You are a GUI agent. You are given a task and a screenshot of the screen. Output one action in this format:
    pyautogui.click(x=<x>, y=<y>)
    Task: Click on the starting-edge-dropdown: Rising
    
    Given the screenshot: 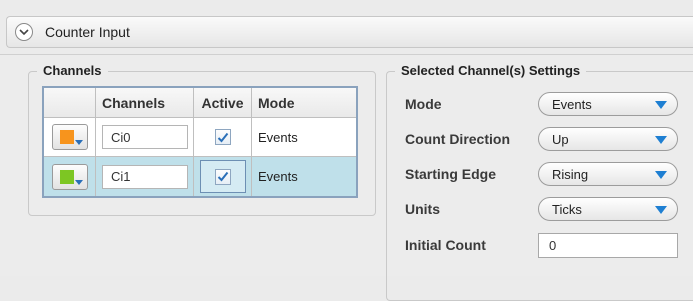 What is the action you would take?
    pyautogui.click(x=608, y=174)
    